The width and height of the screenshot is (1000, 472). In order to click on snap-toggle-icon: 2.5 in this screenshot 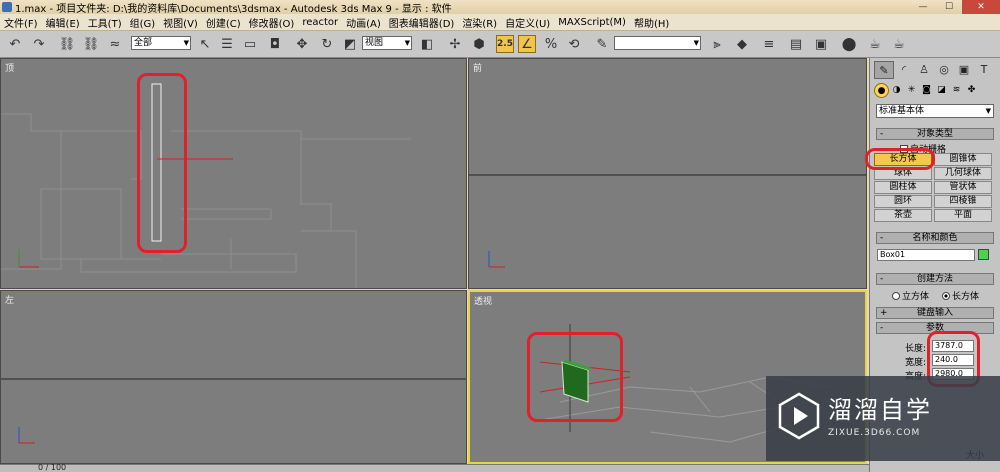, I will do `click(505, 44)`.